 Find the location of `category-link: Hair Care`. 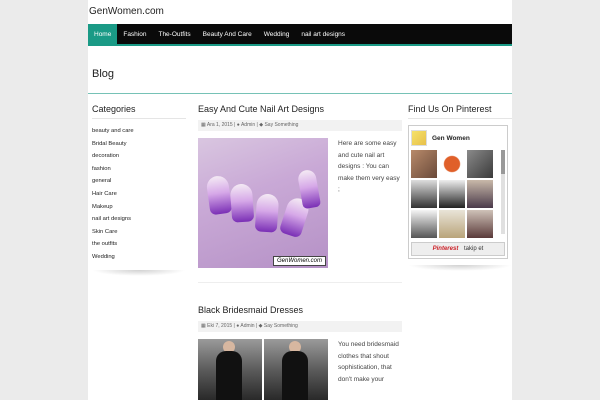

category-link: Hair Care is located at coordinates (139, 194).